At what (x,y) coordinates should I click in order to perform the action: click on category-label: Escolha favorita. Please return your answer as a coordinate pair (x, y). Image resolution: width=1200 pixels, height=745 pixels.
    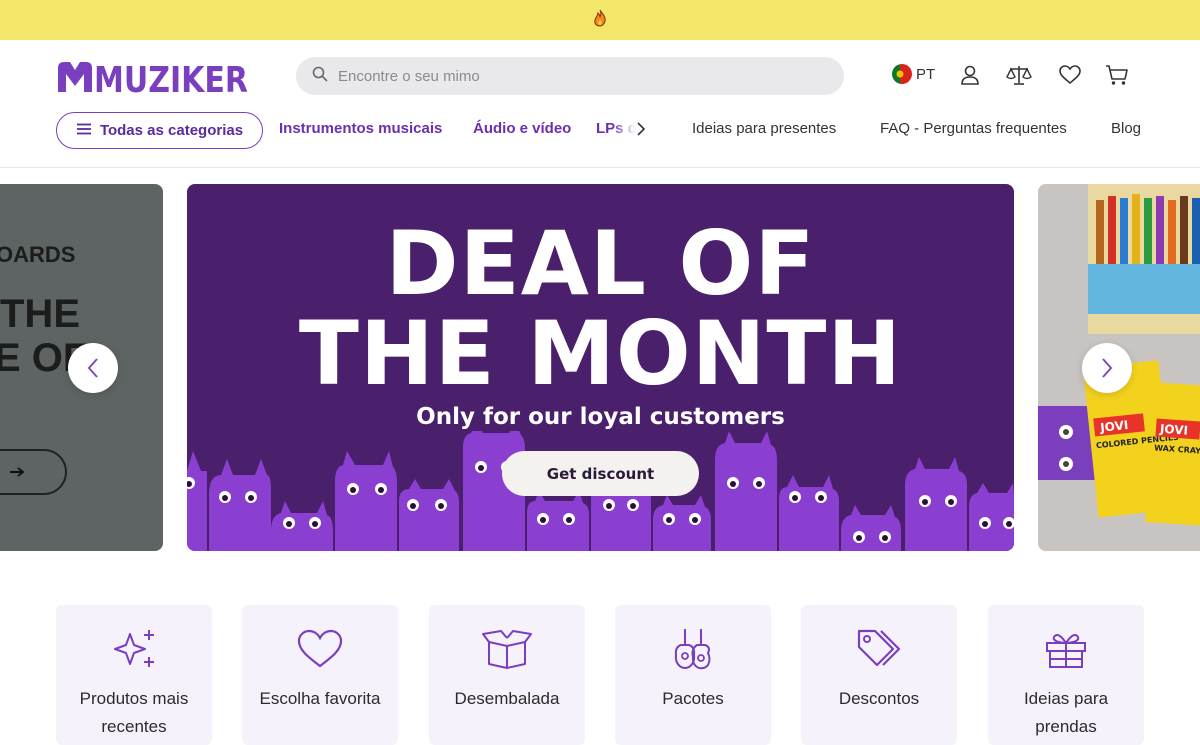
    Looking at the image, I should click on (320, 698).